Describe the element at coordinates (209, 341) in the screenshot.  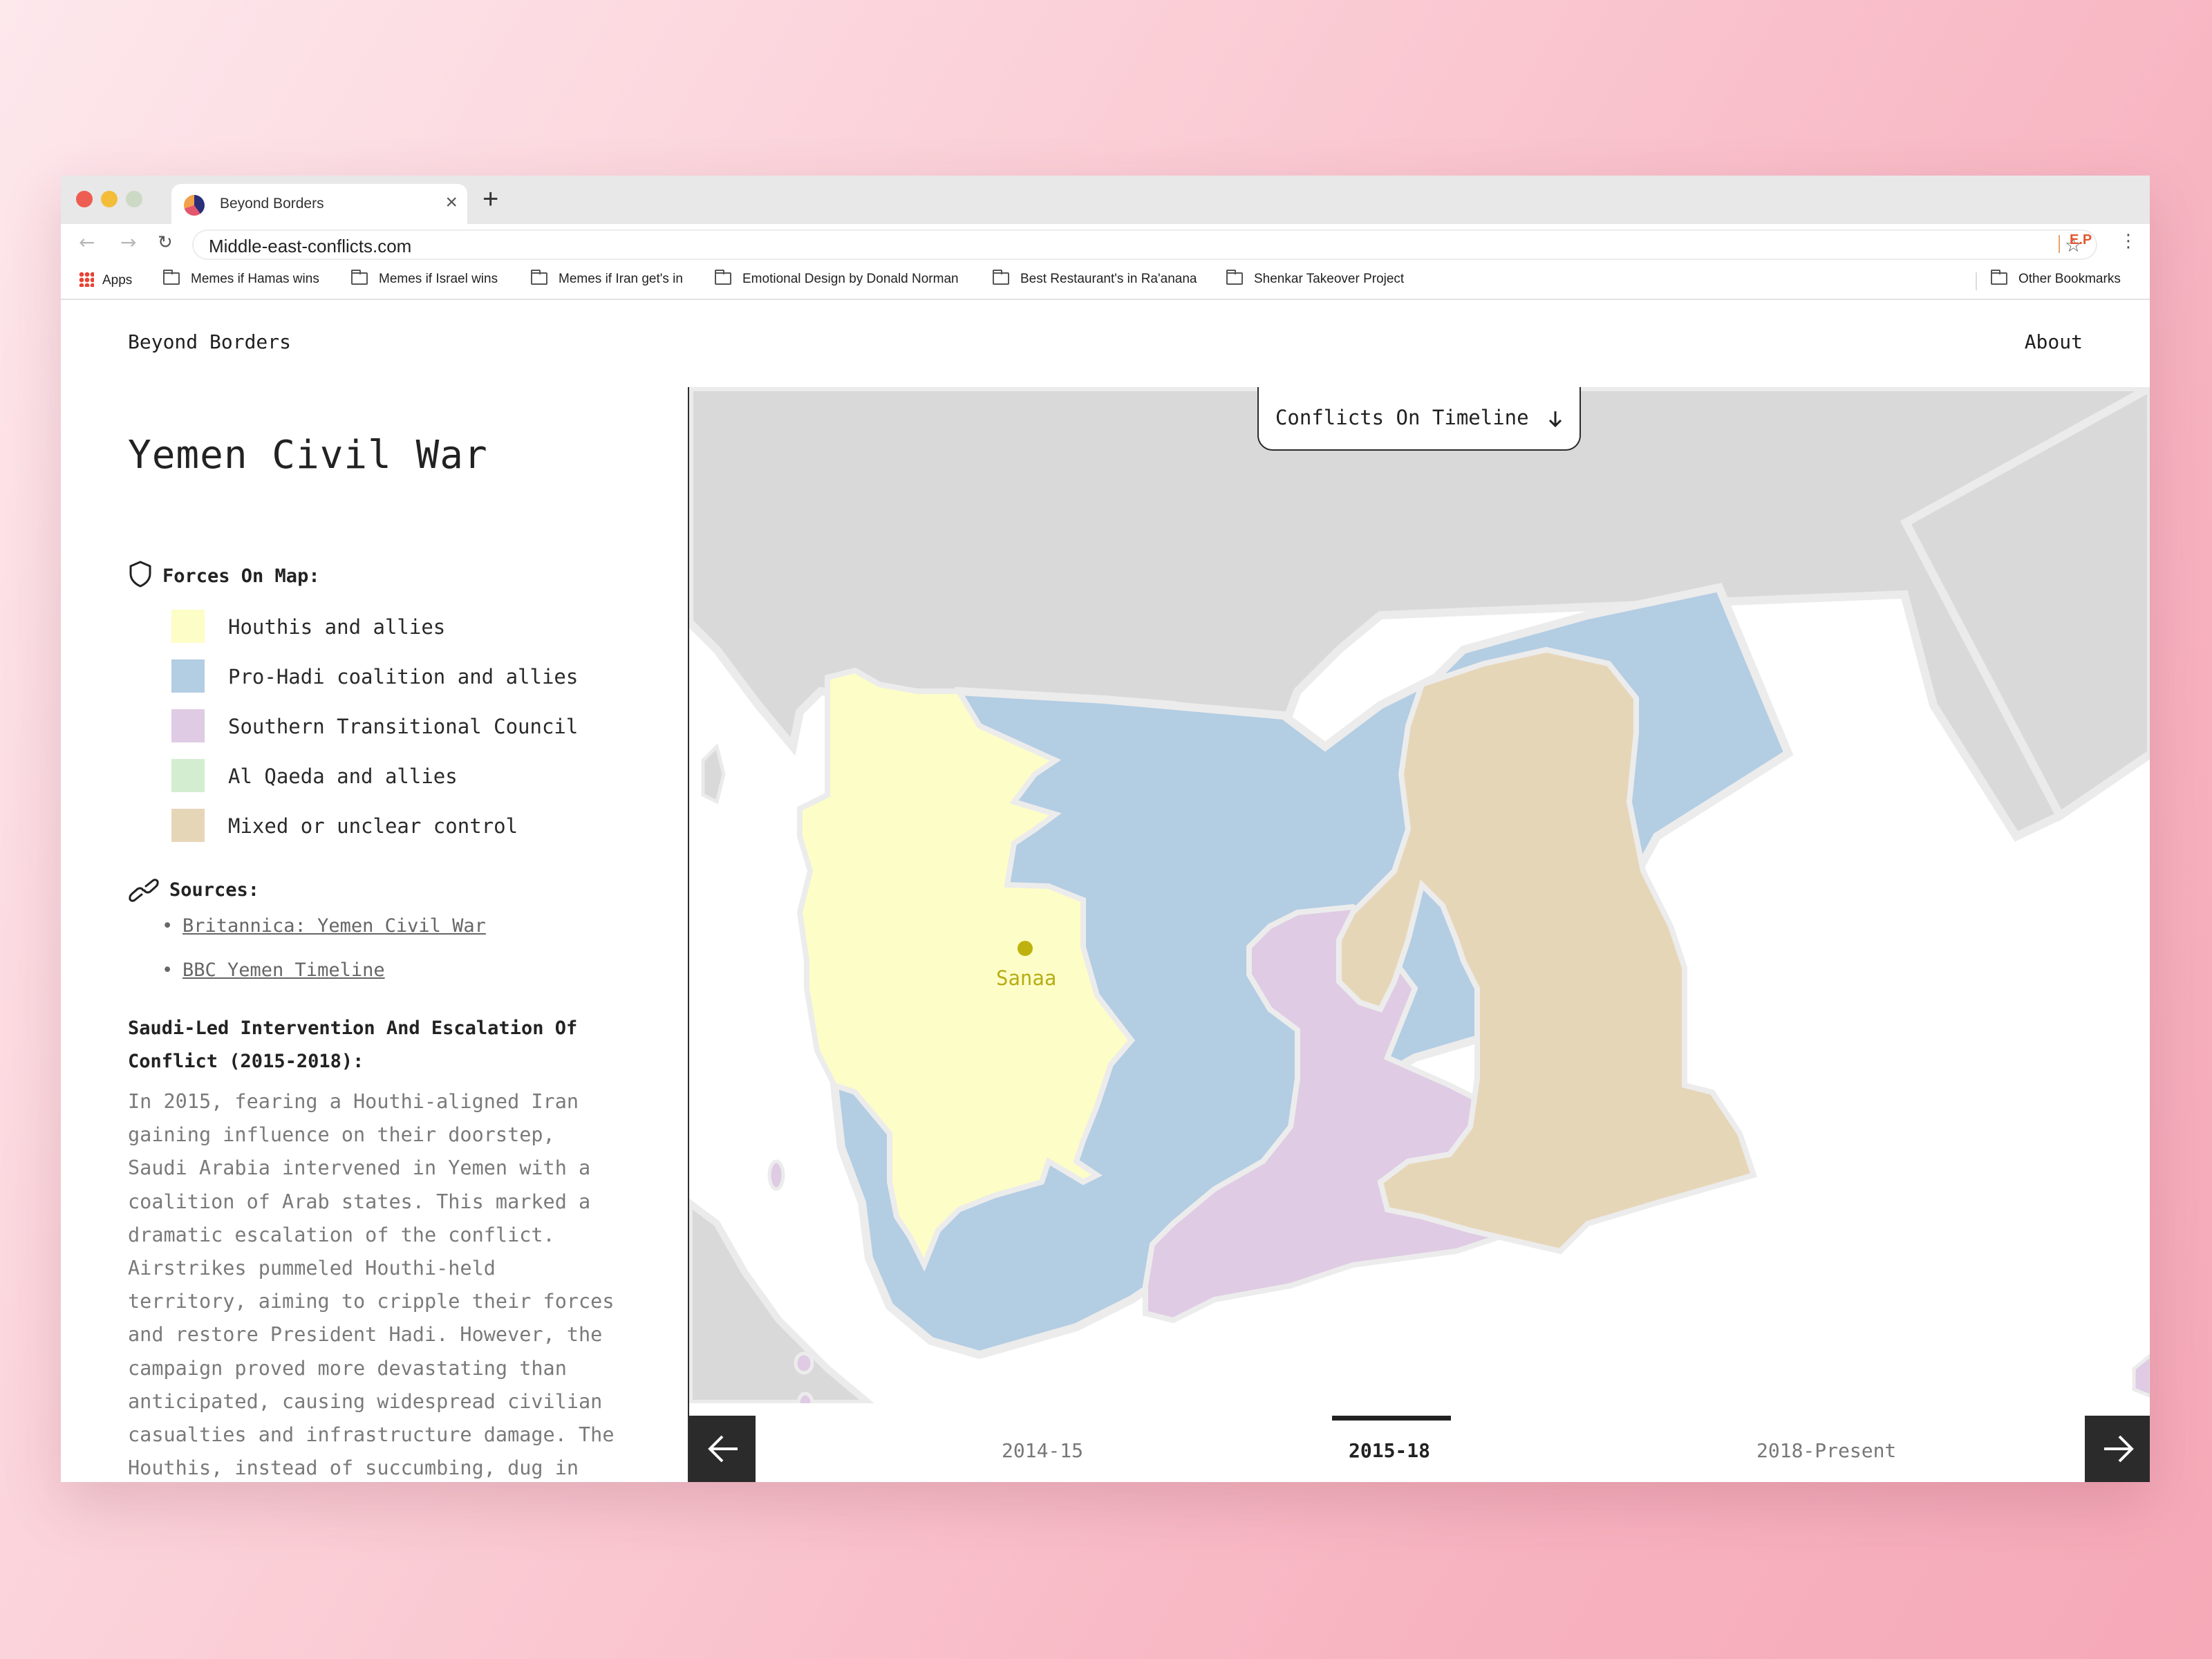
I see `site-logo: Beyond Borders` at that location.